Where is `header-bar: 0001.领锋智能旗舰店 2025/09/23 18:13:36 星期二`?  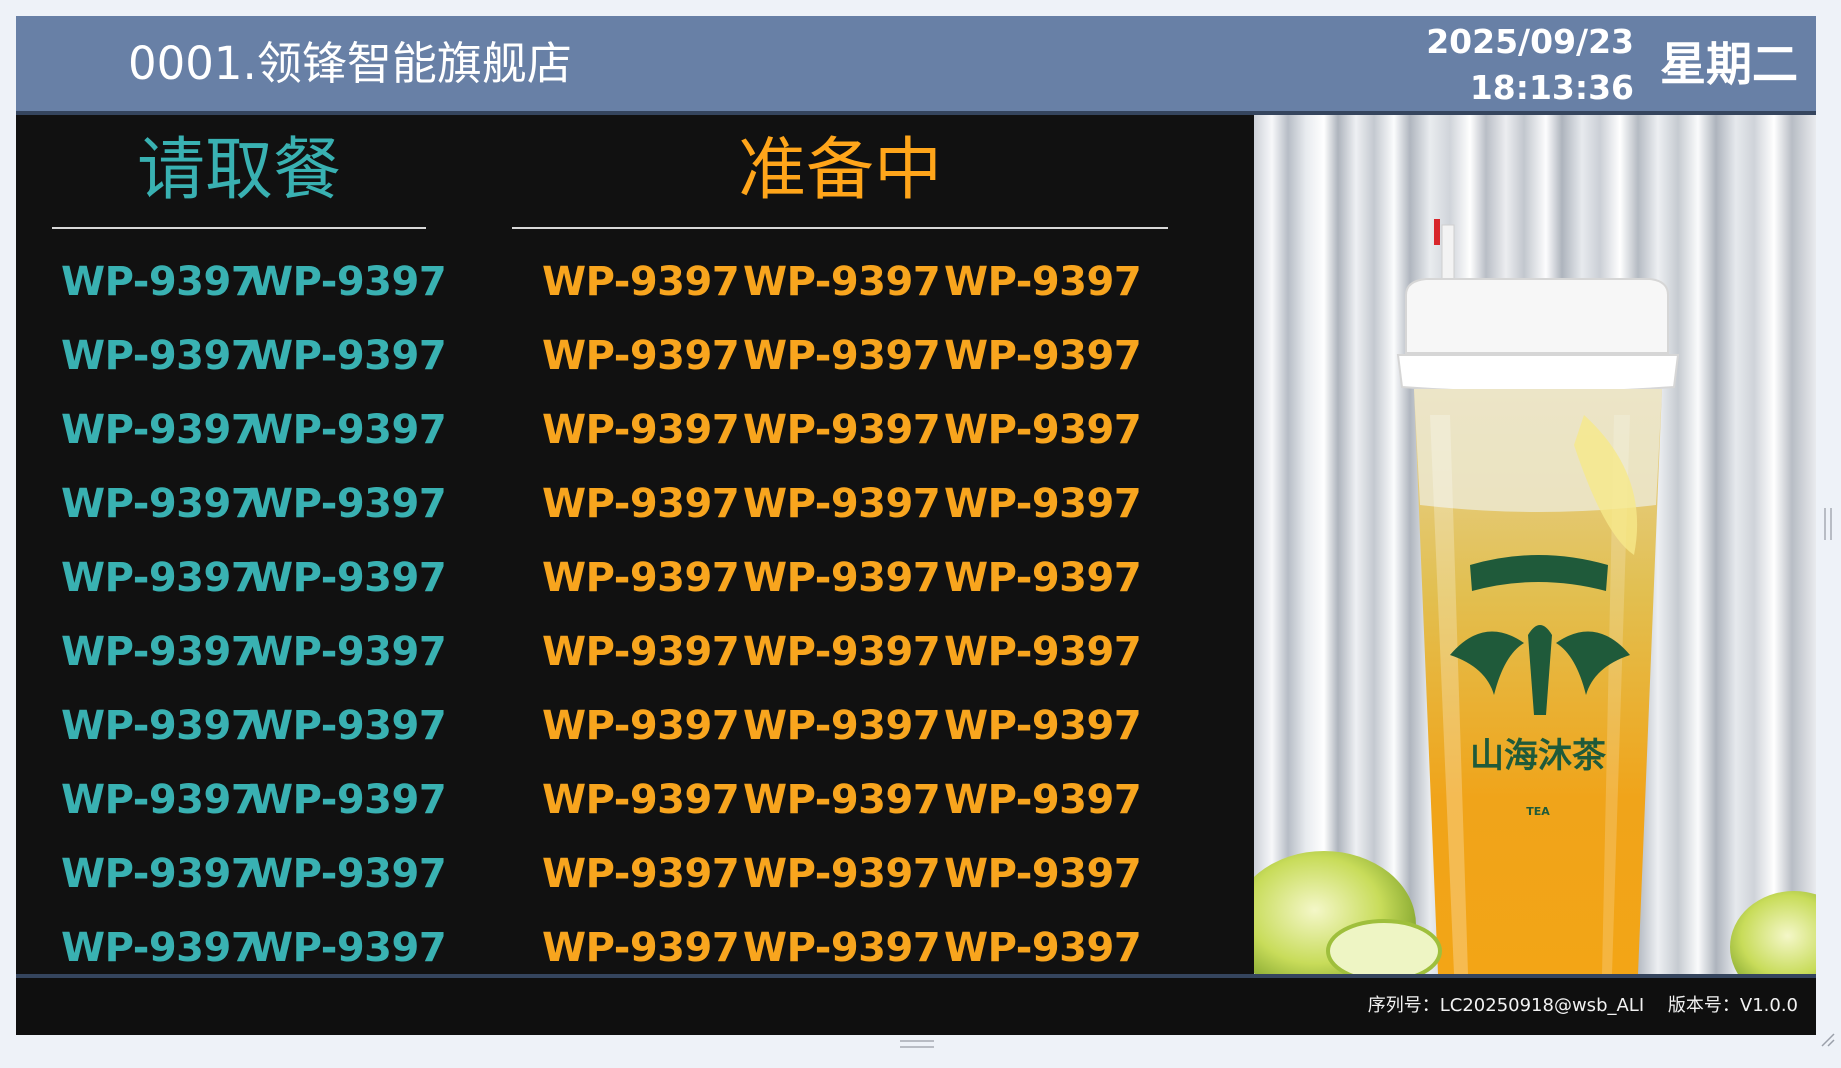 header-bar: 0001.领锋智能旗舰店 2025/09/23 18:13:36 星期二 is located at coordinates (916, 63).